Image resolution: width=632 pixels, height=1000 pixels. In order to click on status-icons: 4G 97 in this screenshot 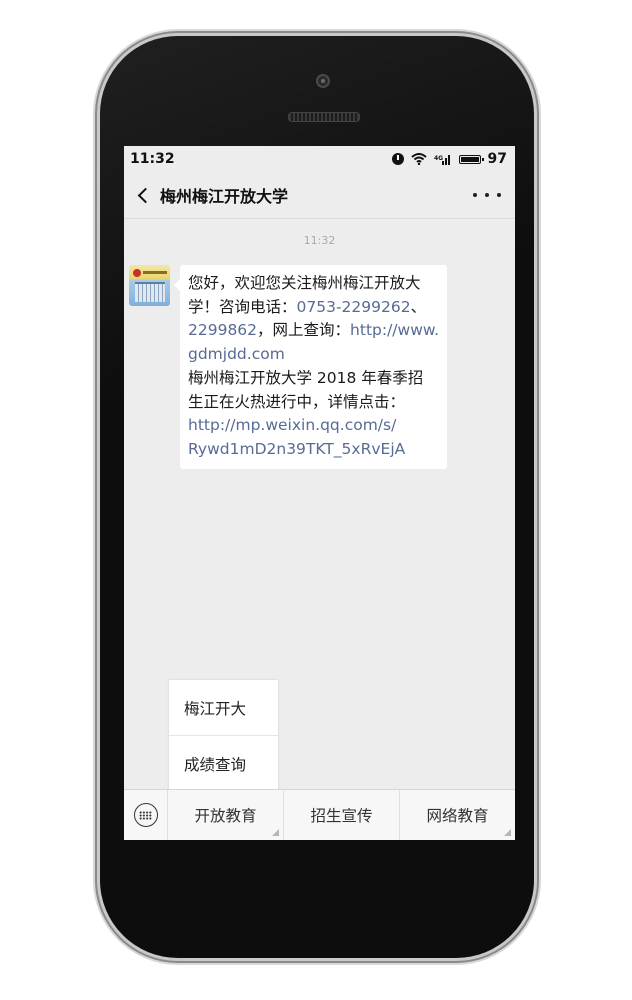, I will do `click(449, 159)`.